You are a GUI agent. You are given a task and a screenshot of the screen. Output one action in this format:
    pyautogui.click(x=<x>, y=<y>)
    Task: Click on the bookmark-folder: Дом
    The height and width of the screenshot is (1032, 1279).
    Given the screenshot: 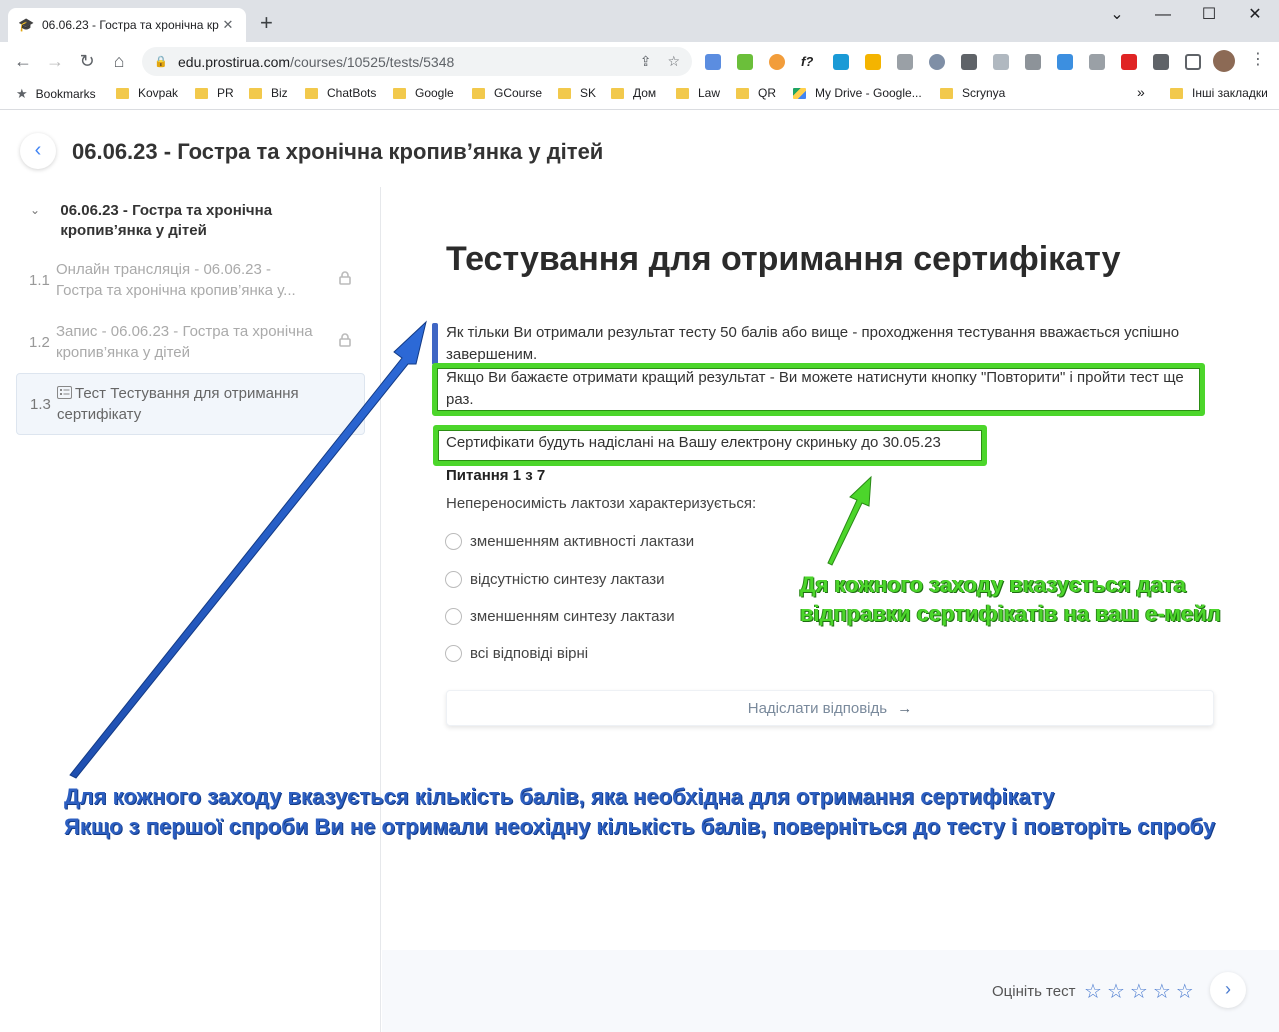 What is the action you would take?
    pyautogui.click(x=633, y=93)
    